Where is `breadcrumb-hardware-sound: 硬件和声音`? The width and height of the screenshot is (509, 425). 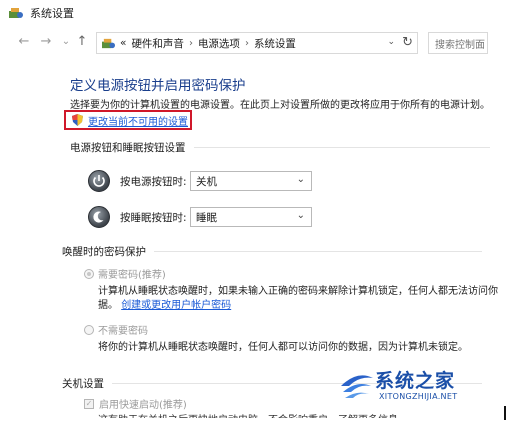 breadcrumb-hardware-sound: 硬件和声音 is located at coordinates (157, 43).